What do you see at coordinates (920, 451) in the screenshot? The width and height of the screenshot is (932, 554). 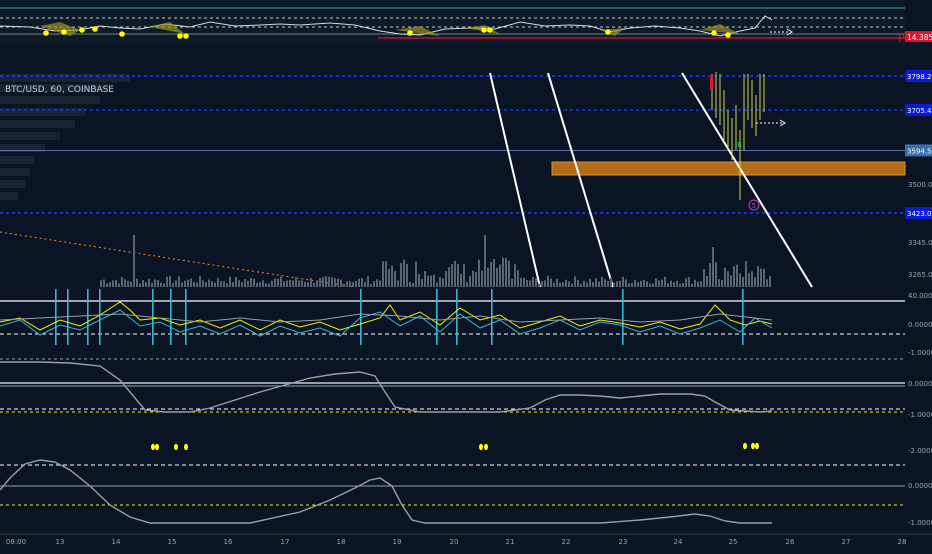 I see `osc3-tick-label: -2.0000` at bounding box center [920, 451].